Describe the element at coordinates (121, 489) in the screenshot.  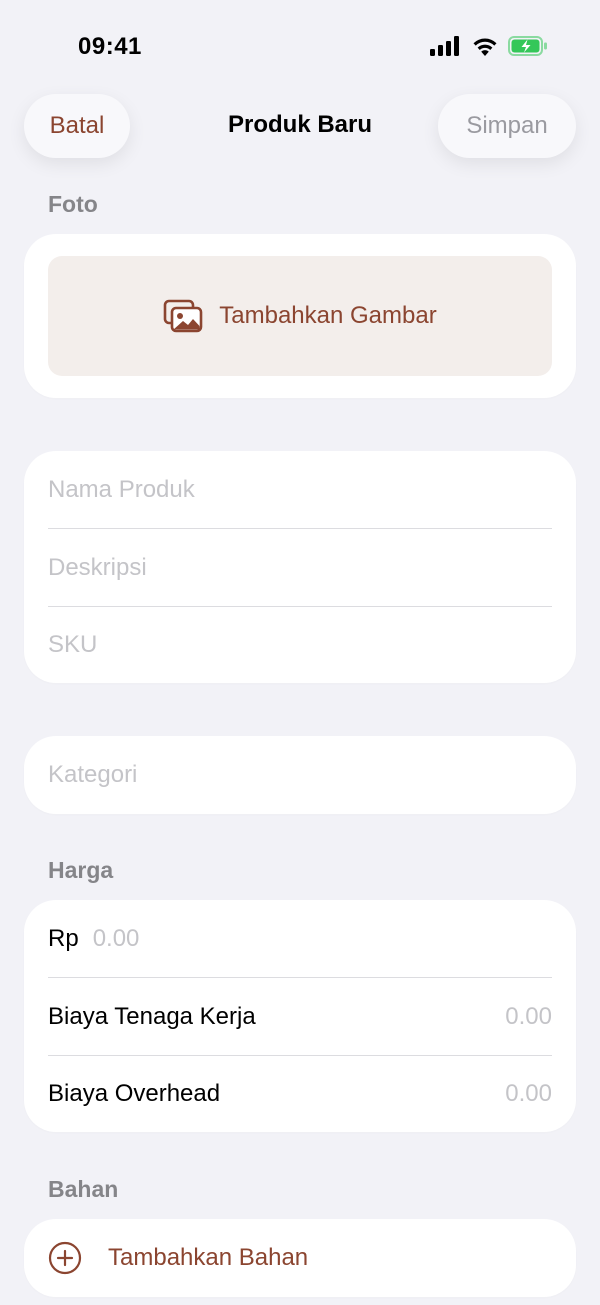
I see `product-name-placeholder: Nama Produk` at that location.